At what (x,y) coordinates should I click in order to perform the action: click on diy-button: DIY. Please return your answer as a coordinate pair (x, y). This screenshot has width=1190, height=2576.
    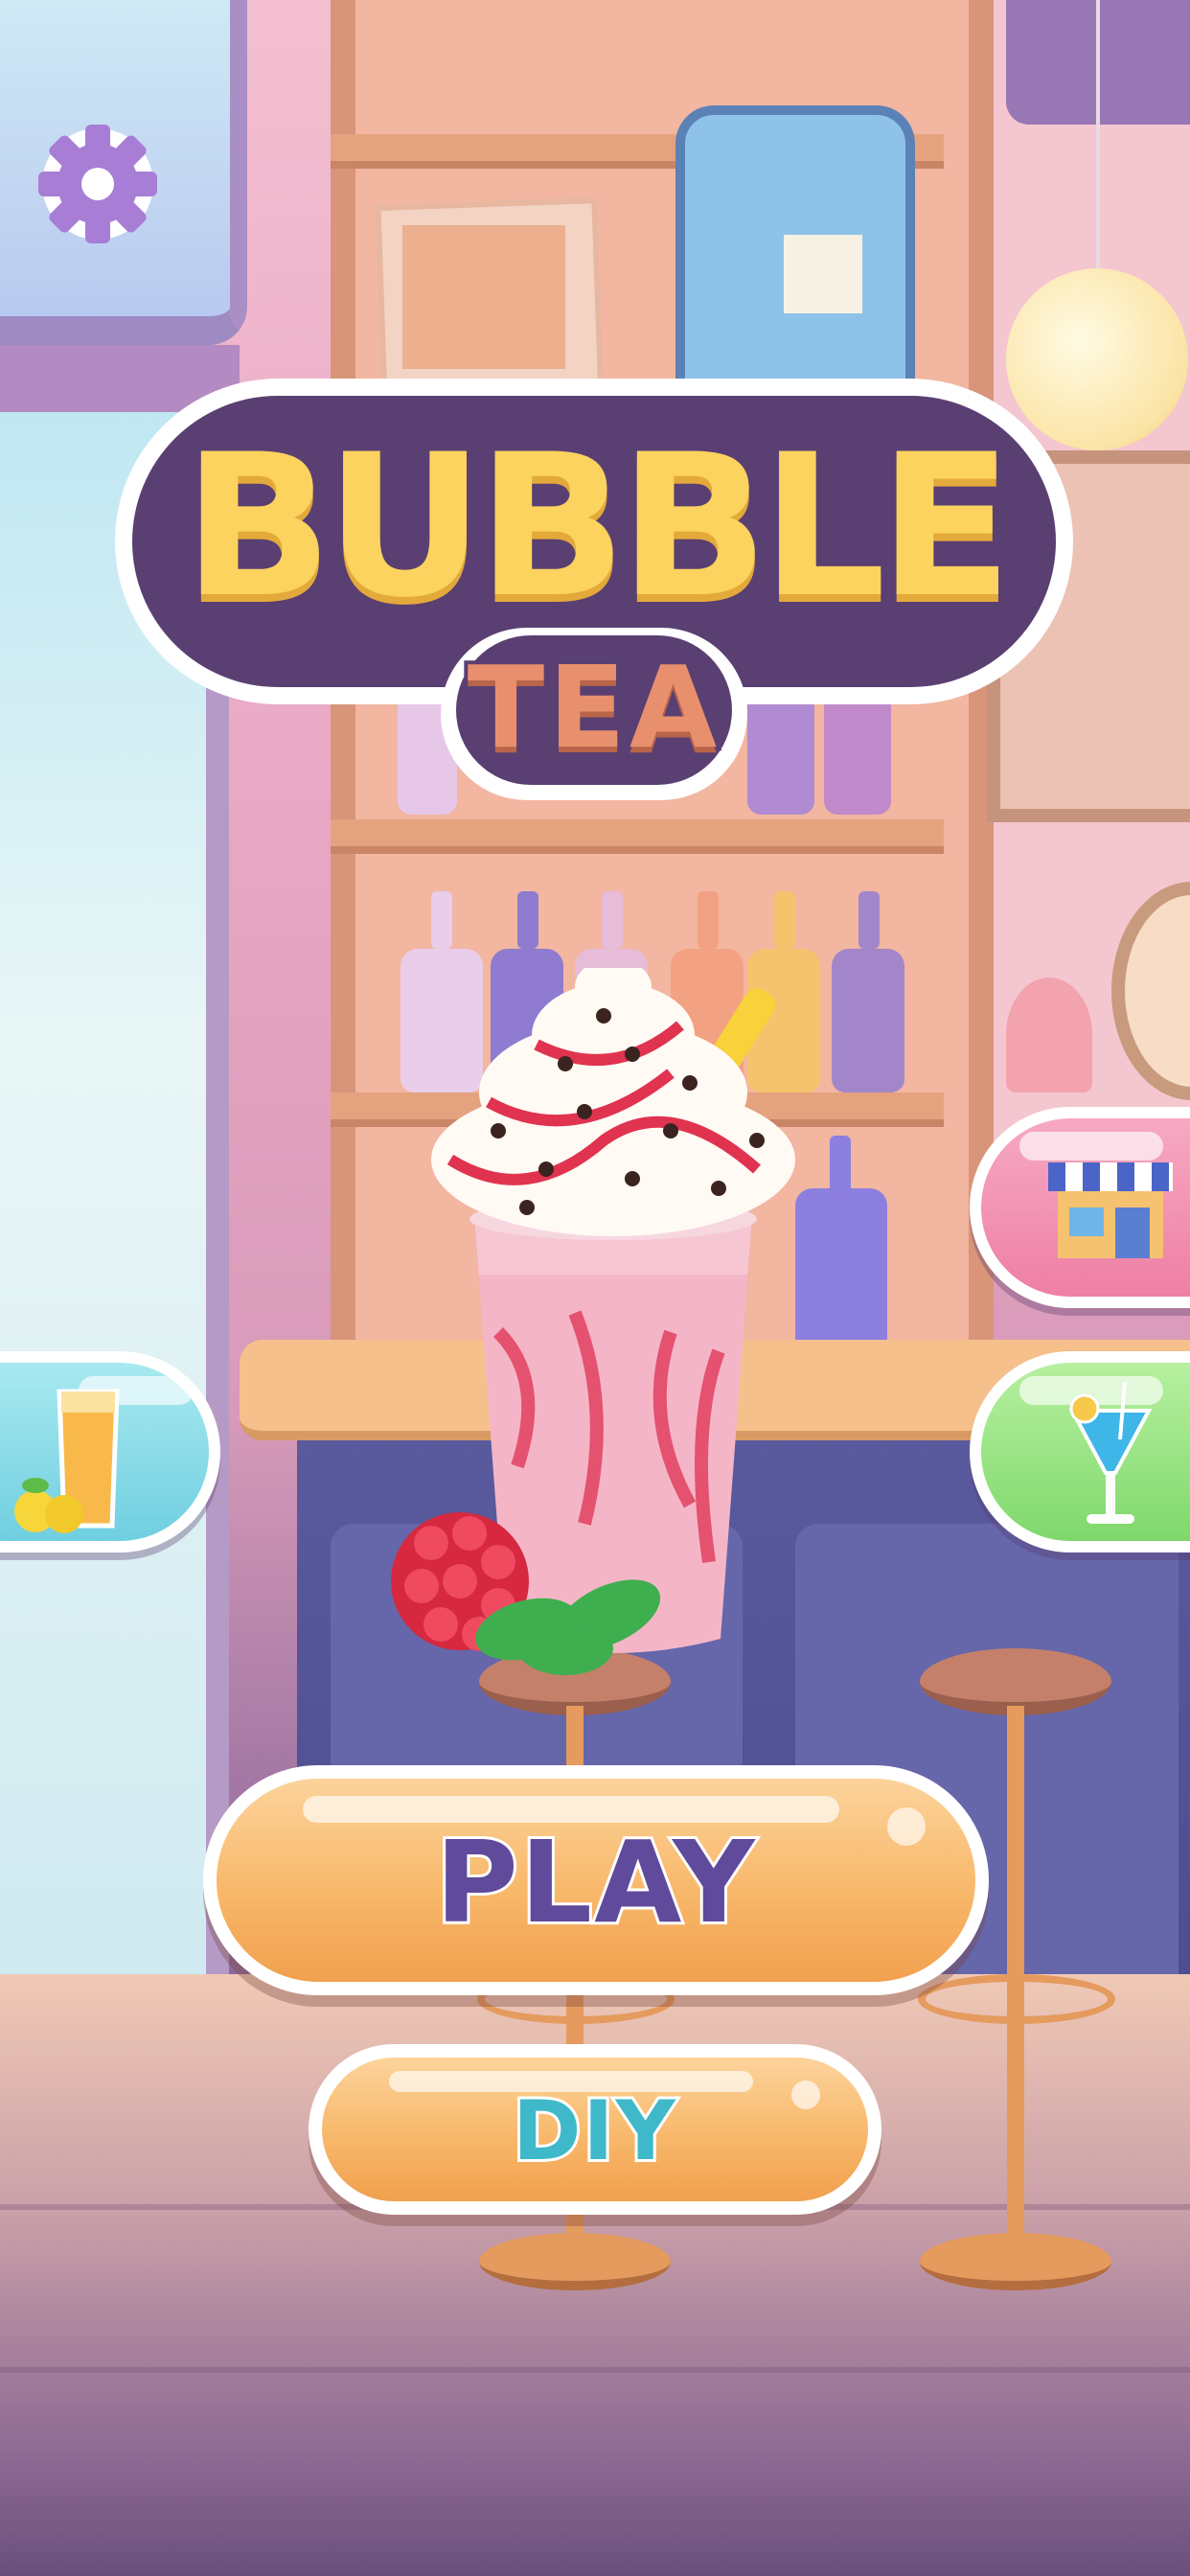
    Looking at the image, I should click on (595, 2129).